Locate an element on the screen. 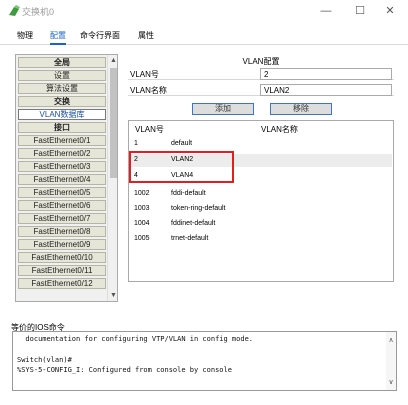 The height and width of the screenshot is (405, 408). sidebar-item-fa0-9: FastEthernet0/9 is located at coordinates (62, 244).